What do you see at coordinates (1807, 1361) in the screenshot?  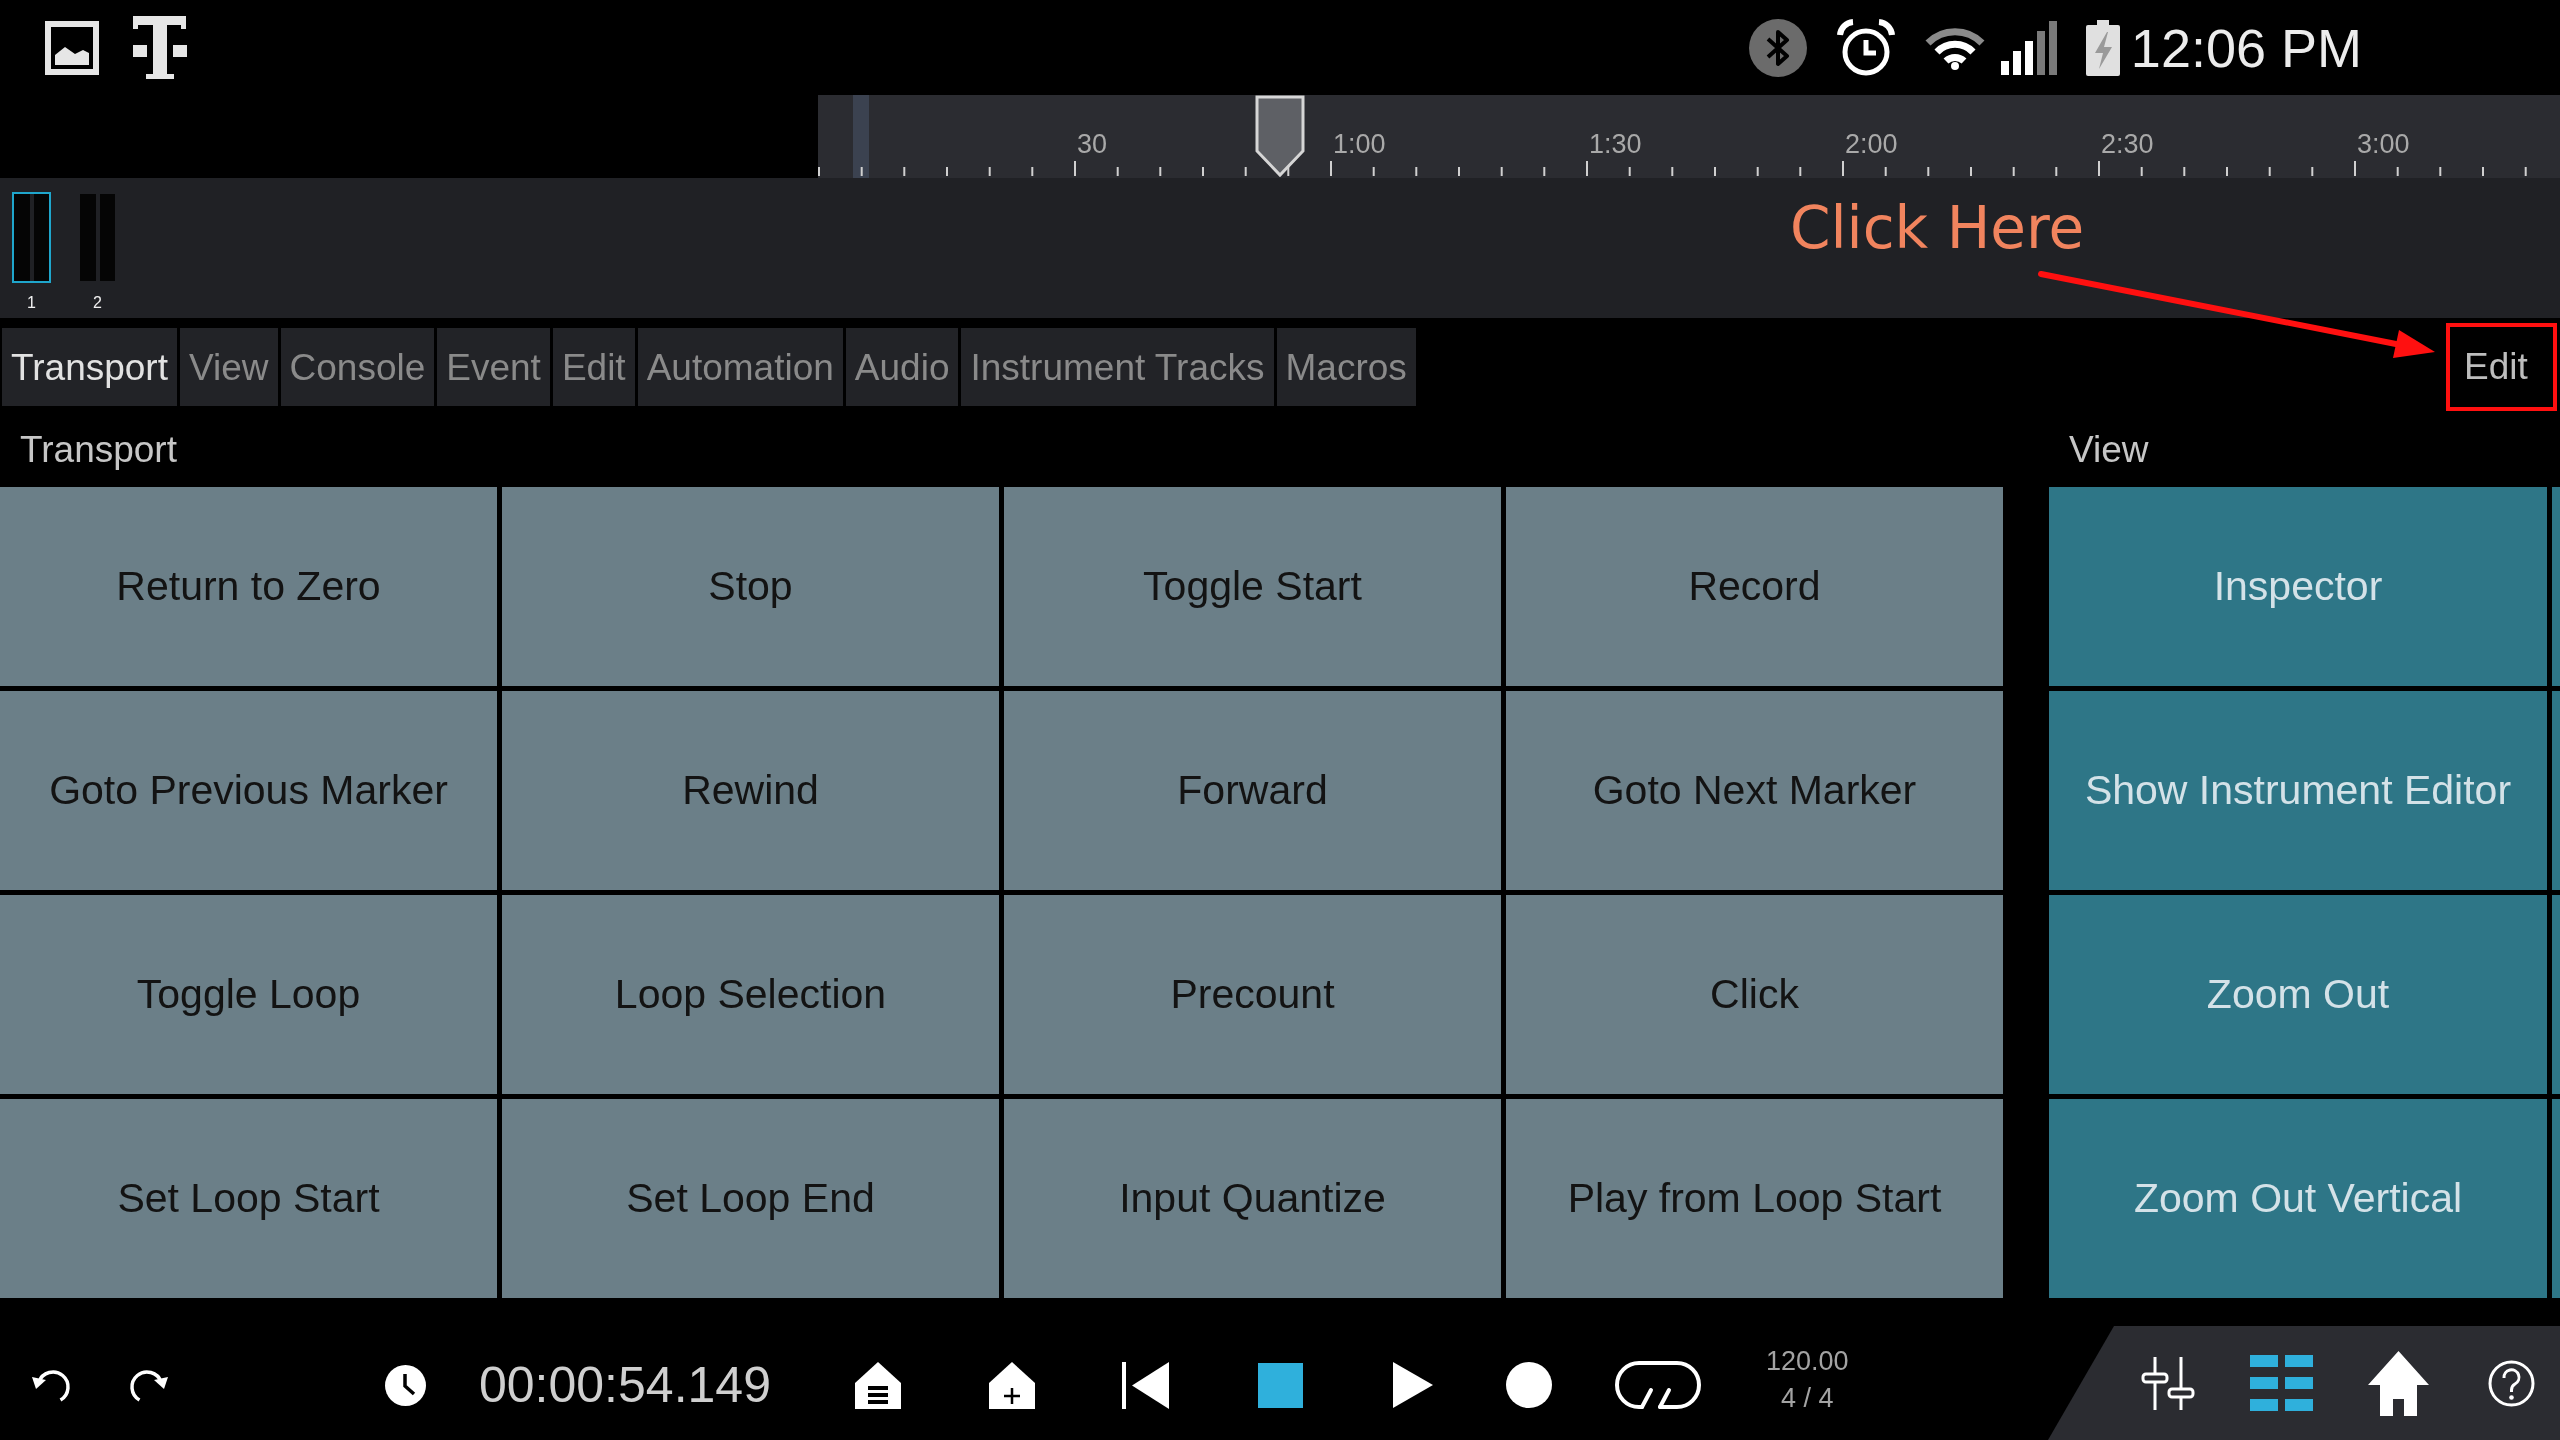 I see `tempo-readout: 120.00` at bounding box center [1807, 1361].